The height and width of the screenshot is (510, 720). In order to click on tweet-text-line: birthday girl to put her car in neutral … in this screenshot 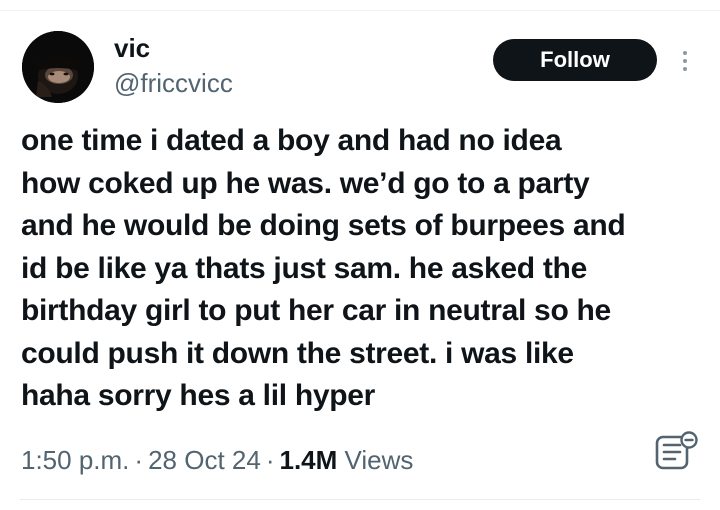, I will do `click(316, 310)`.